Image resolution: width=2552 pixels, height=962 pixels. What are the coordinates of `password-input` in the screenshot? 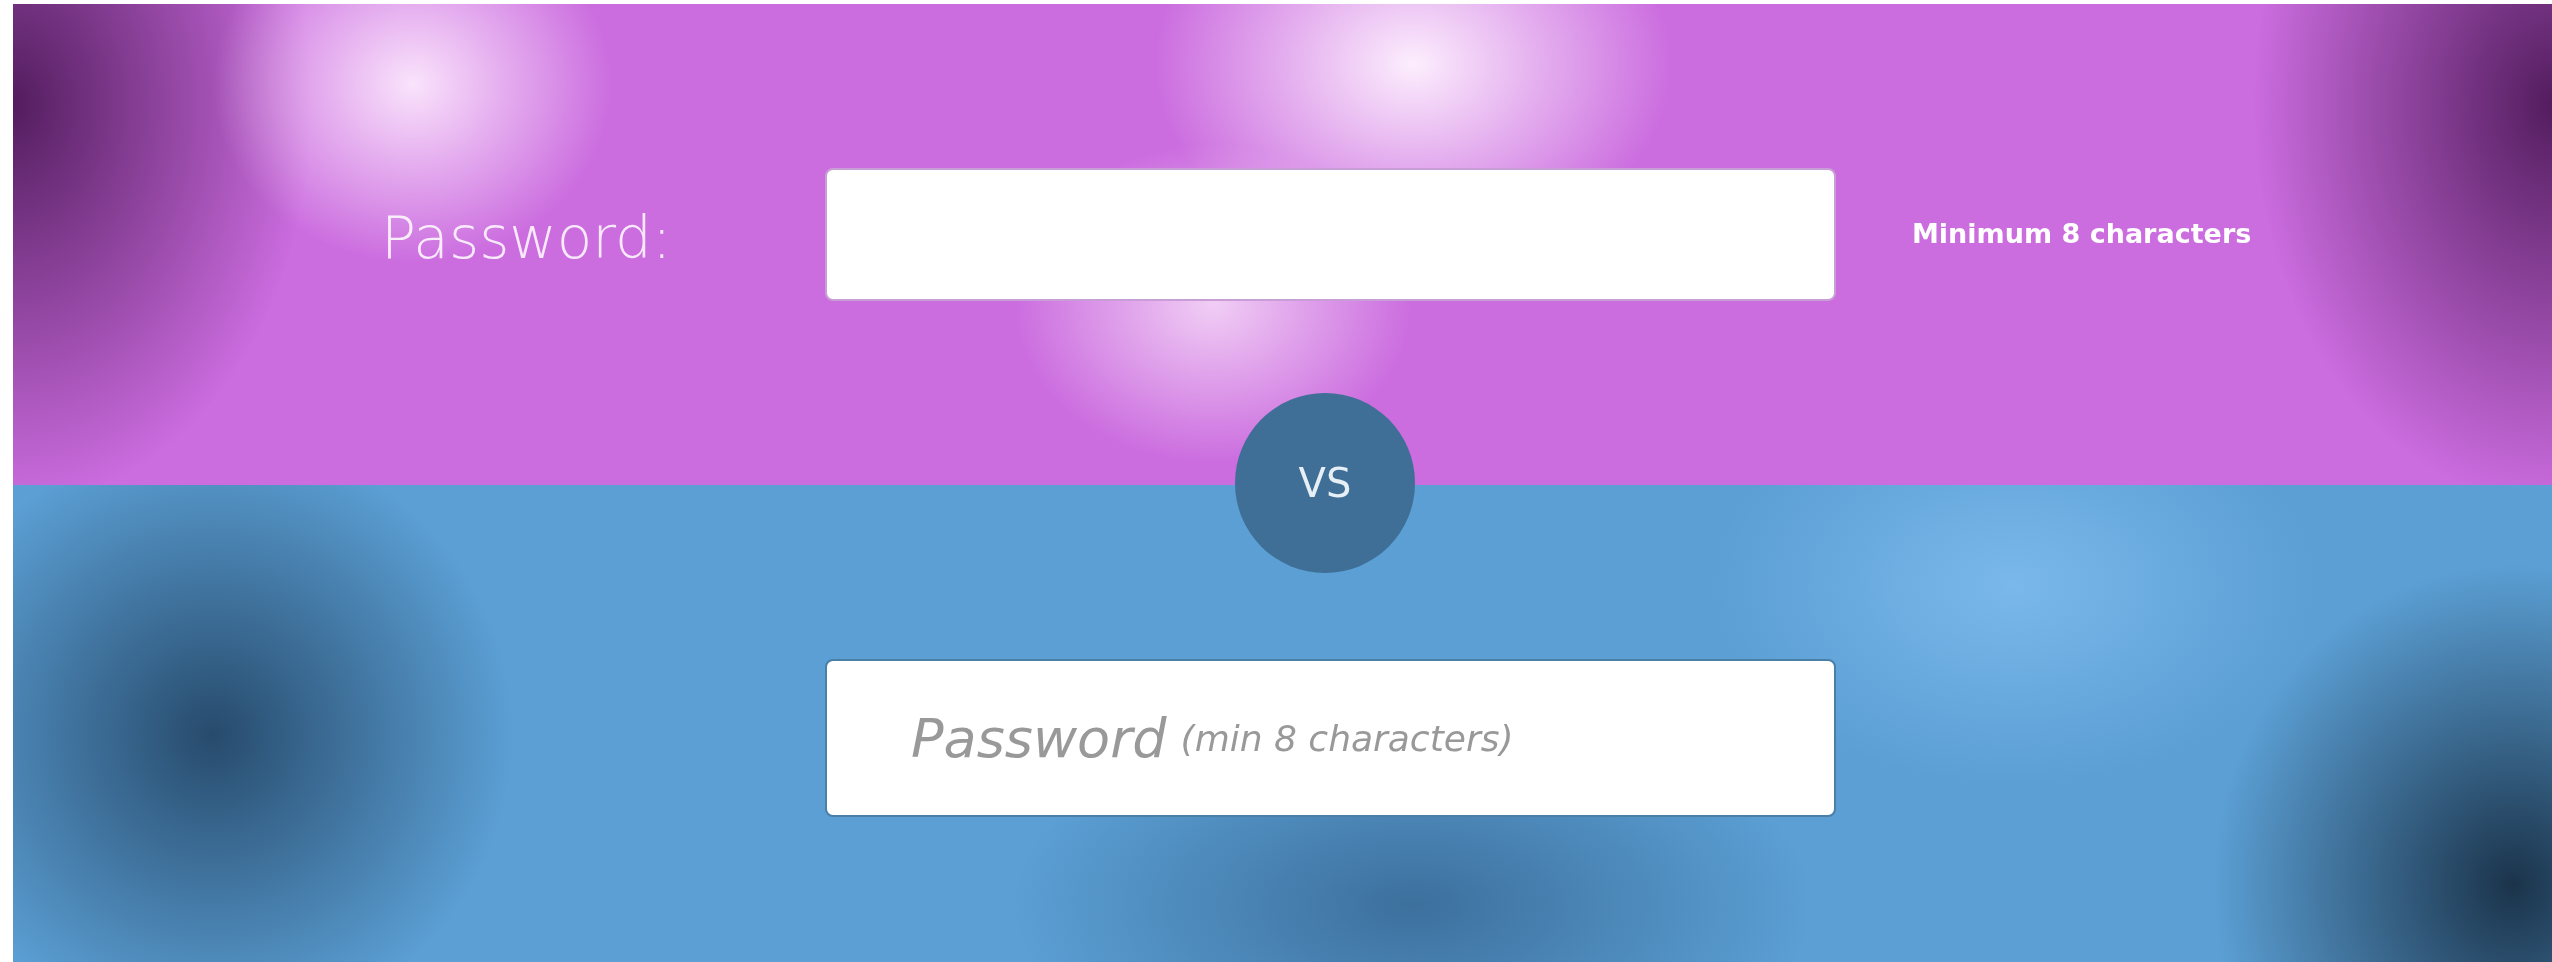 It's located at (1330, 234).